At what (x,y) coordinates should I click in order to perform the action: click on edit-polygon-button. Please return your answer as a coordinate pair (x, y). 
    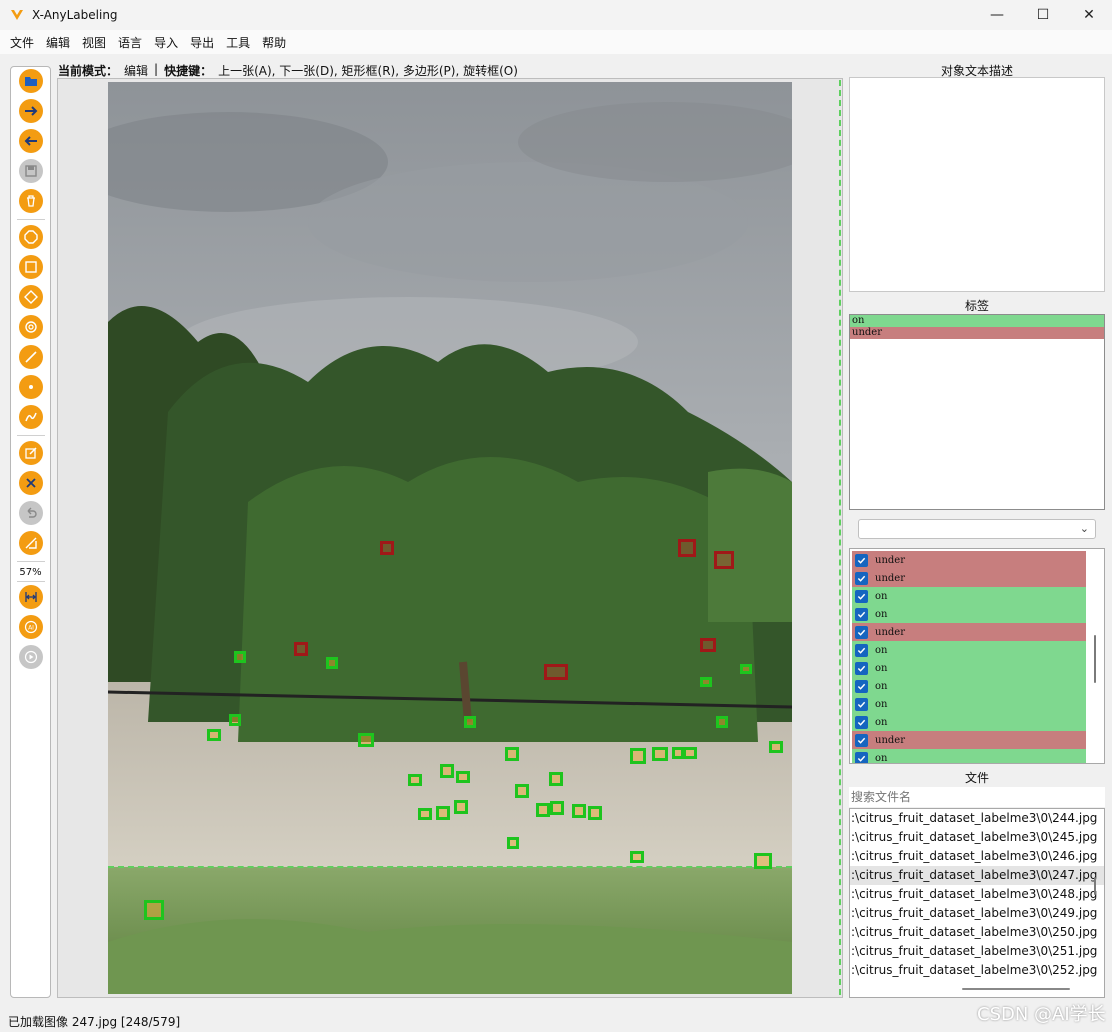
    Looking at the image, I should click on (31, 453).